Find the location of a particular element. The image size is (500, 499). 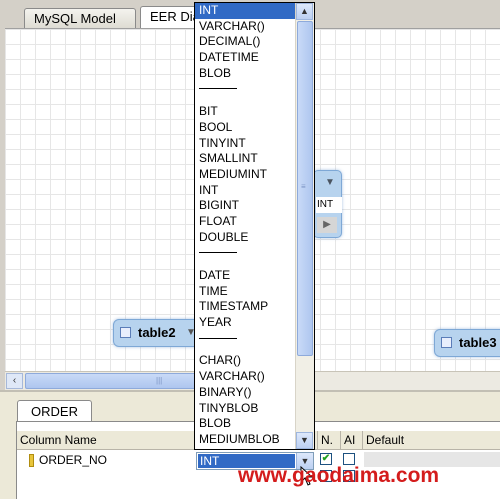

watermark: www.gaodaima.com is located at coordinates (339, 475).